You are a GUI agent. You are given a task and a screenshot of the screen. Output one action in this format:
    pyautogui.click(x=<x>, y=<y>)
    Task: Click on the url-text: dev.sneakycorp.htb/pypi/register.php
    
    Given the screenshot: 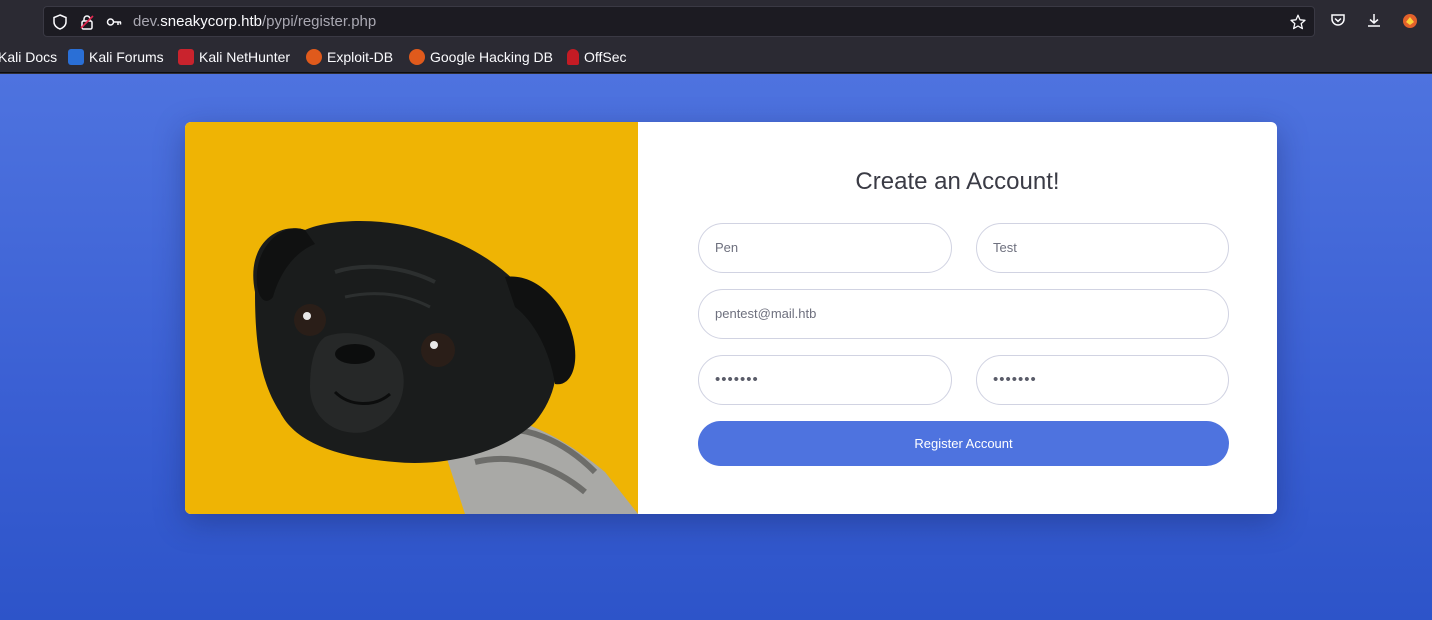 What is the action you would take?
    pyautogui.click(x=254, y=21)
    